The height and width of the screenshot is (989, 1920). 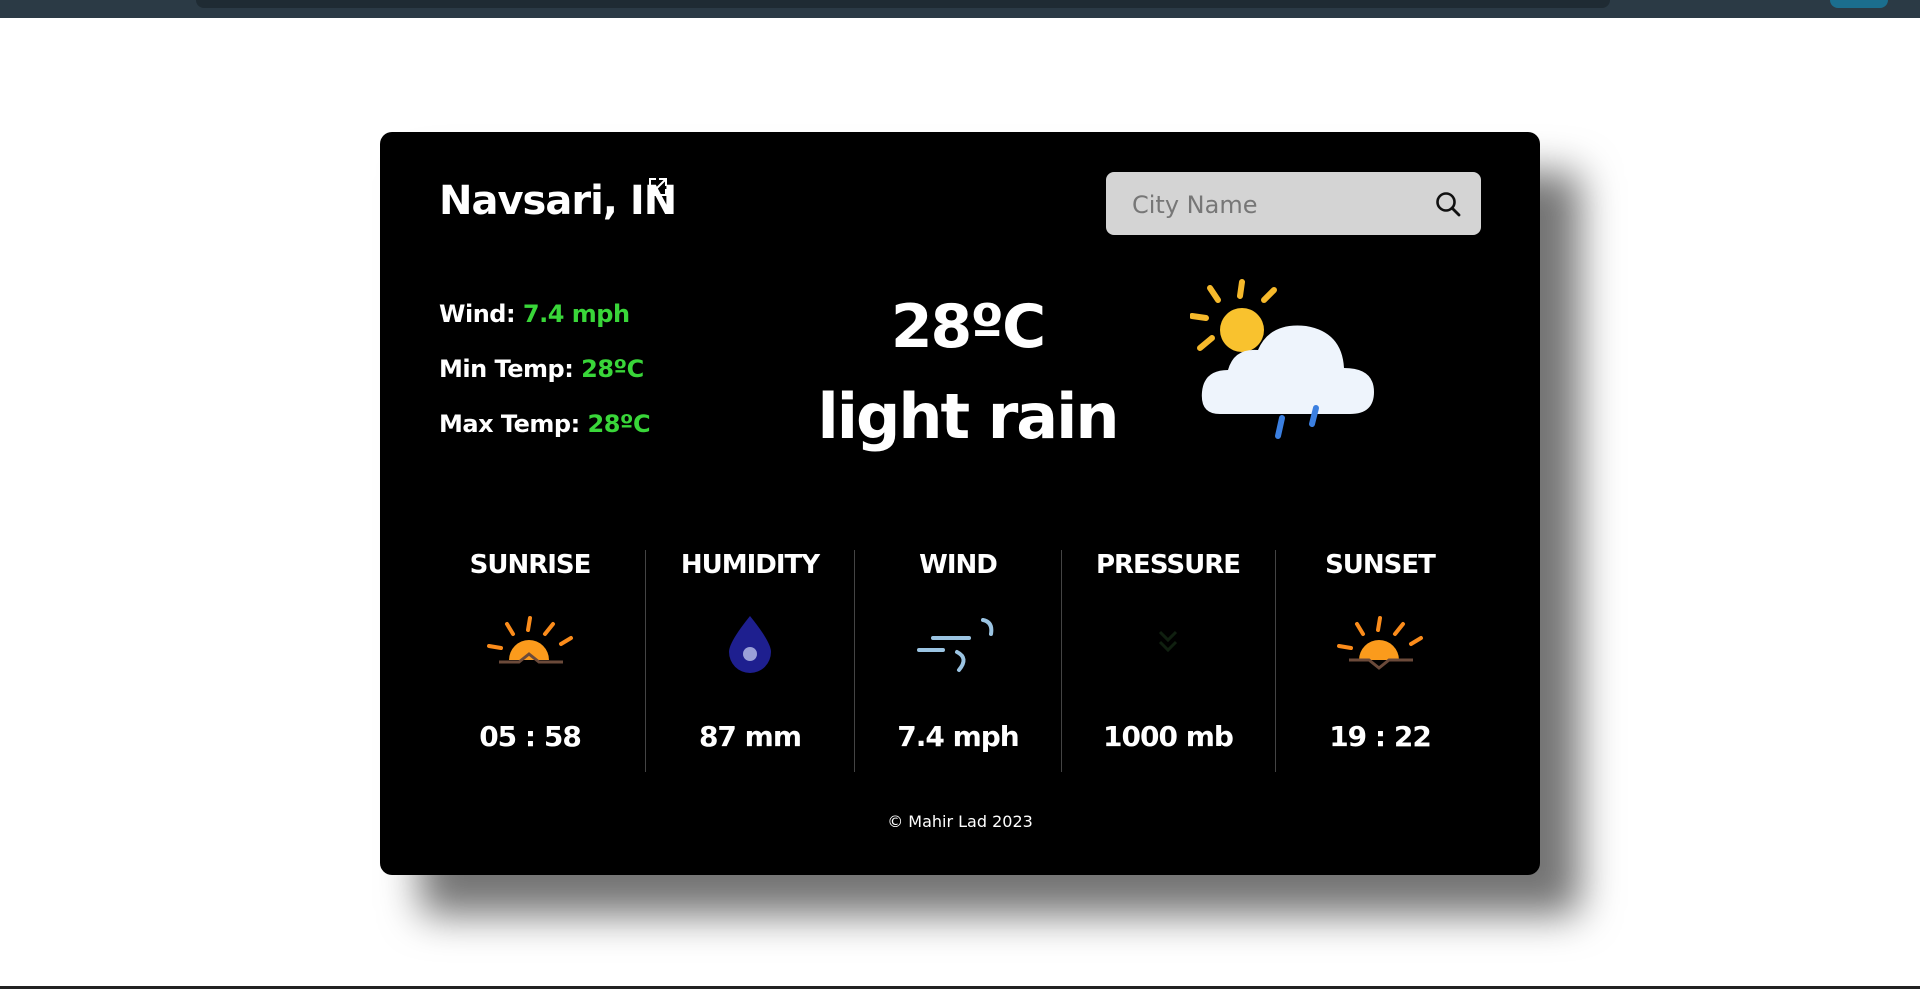 I want to click on metric-pressure: PRESSURE 1000 mb, so click(x=1168, y=651).